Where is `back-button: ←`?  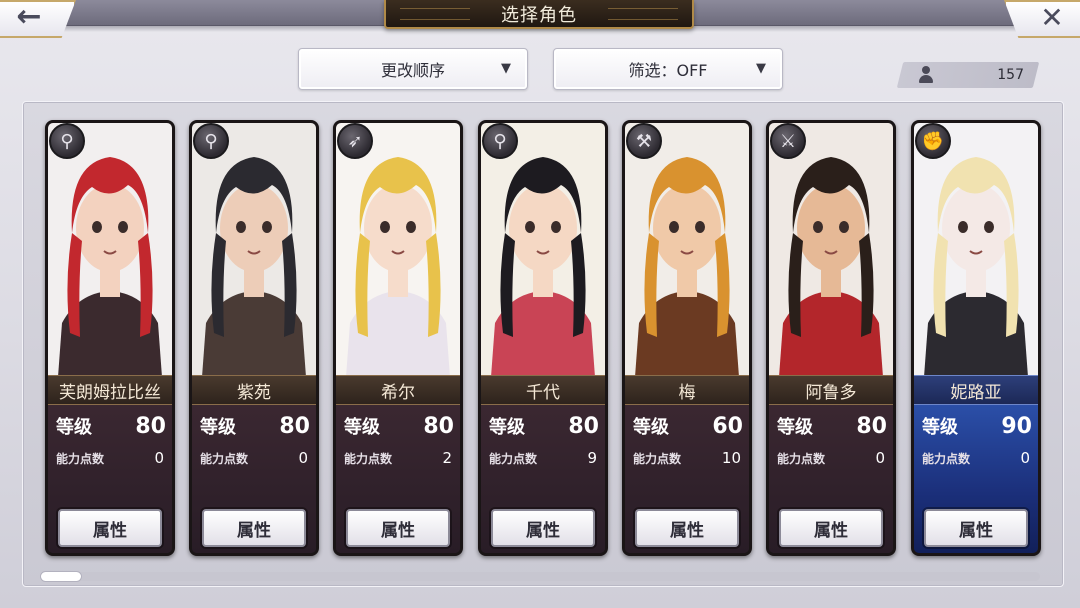
back-button: ← is located at coordinates (38, 19).